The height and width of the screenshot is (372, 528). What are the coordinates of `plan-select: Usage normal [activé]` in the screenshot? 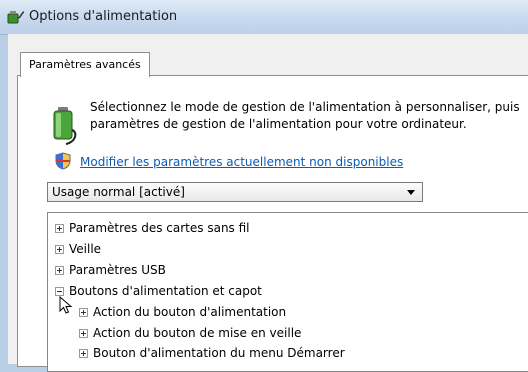 It's located at (235, 192).